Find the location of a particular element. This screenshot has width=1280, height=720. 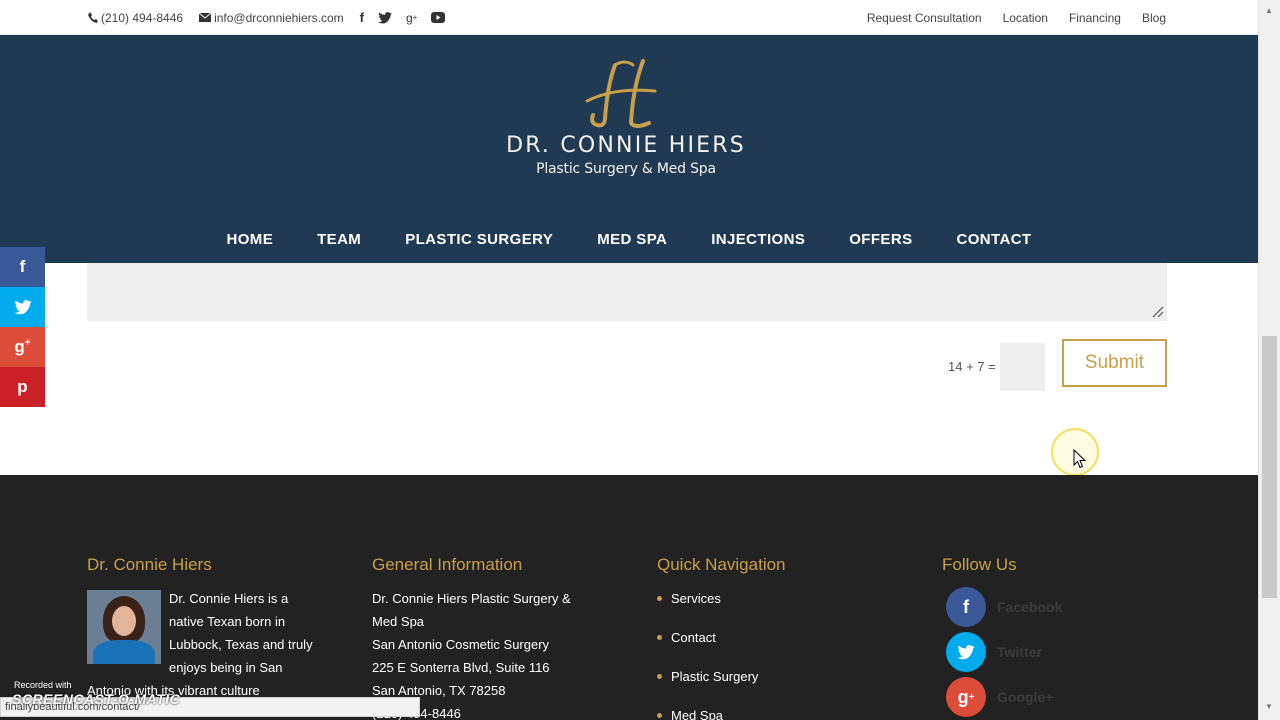

email-link: info@drconniehiers.com is located at coordinates (271, 18).